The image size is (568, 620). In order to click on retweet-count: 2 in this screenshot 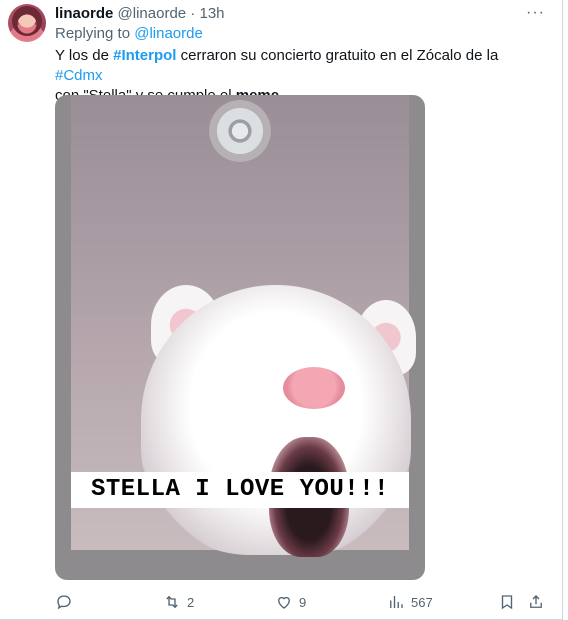, I will do `click(191, 602)`.